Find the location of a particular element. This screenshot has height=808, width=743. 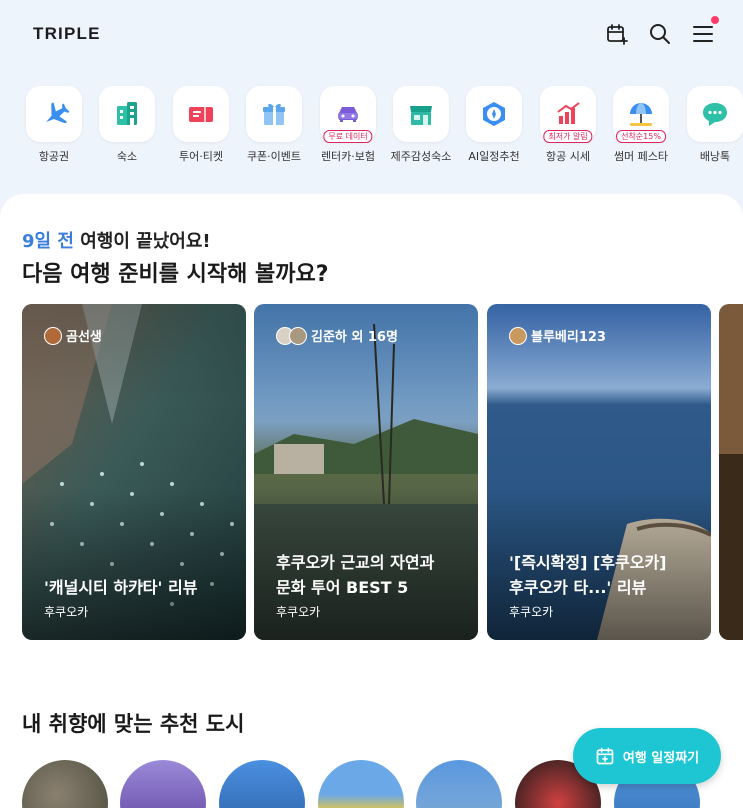

category-badge: 선착순15% is located at coordinates (641, 136).